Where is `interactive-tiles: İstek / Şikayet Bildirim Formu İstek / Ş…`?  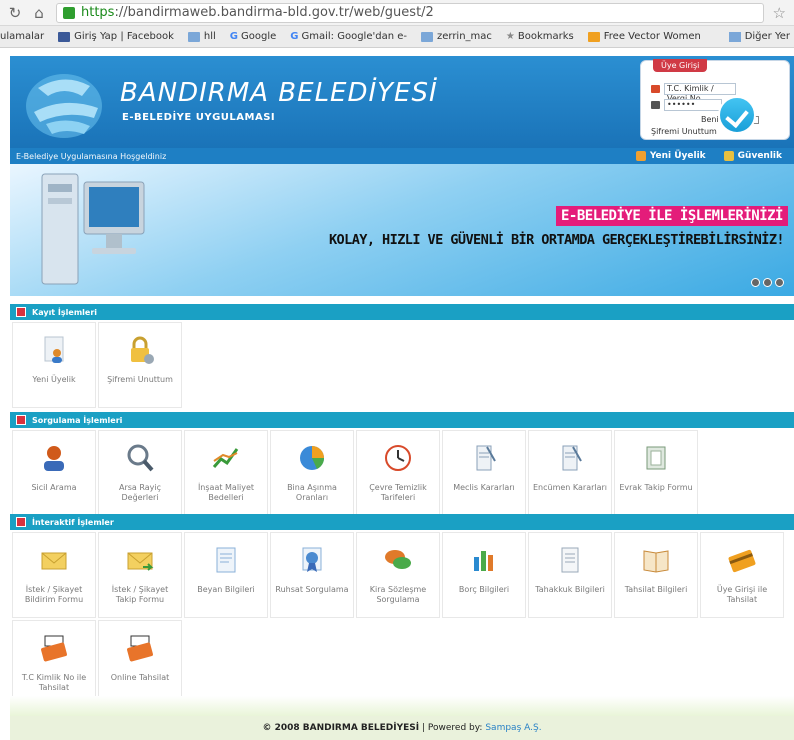
interactive-tiles: İstek / Şikayet Bildirim Formu İstek / Ş… is located at coordinates (399, 575).